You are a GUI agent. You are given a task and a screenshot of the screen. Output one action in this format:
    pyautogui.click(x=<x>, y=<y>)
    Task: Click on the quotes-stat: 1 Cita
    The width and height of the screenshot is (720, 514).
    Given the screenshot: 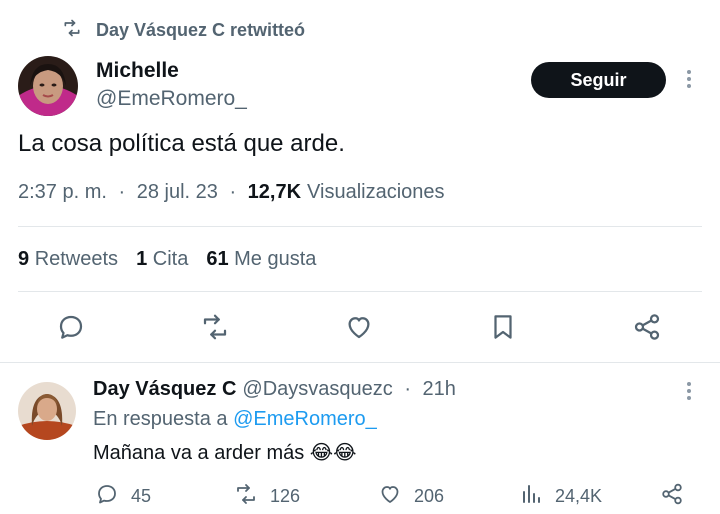 What is the action you would take?
    pyautogui.click(x=162, y=259)
    